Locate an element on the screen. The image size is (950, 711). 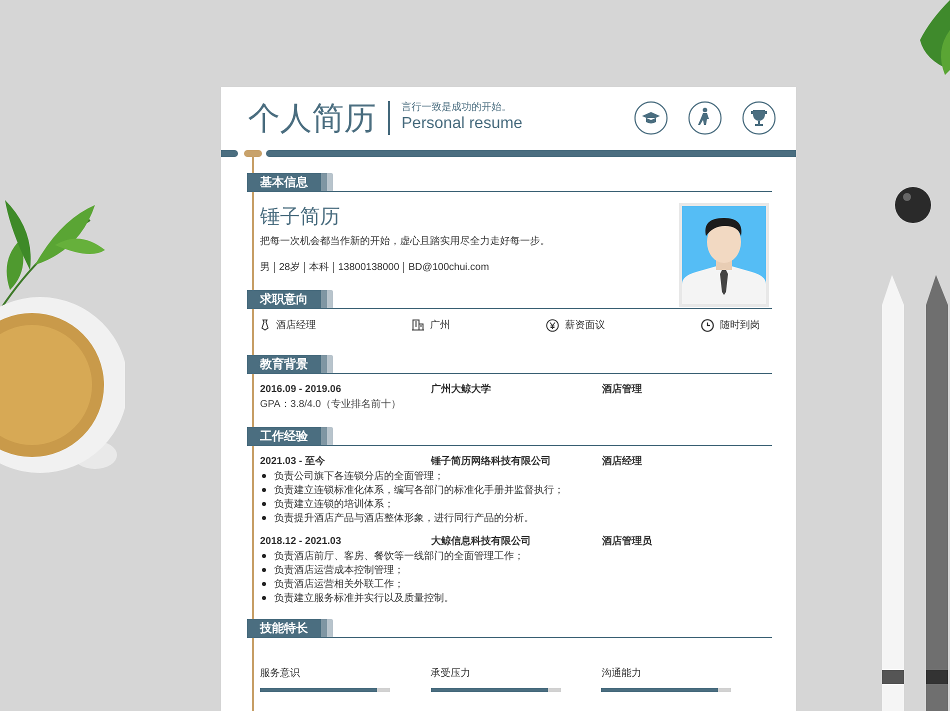
entry-role: 酒店管理 is located at coordinates (622, 389).